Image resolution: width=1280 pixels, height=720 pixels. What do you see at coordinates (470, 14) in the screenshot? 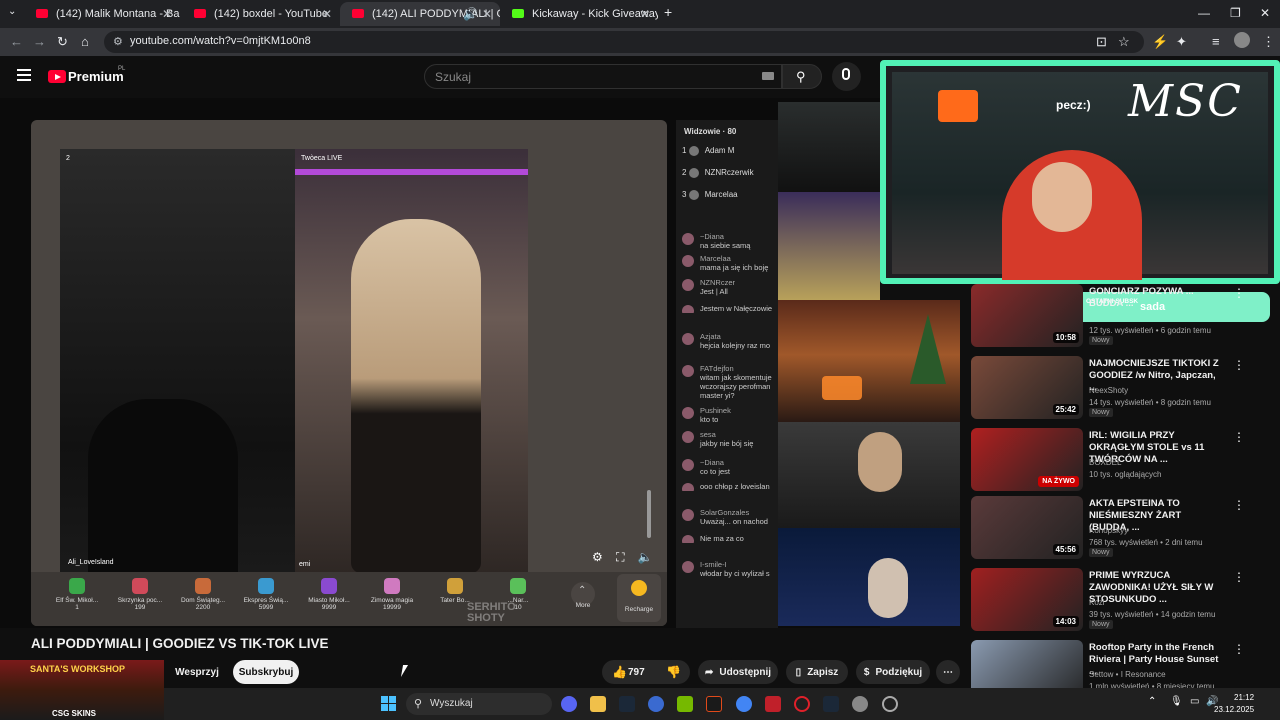
I see `audio-playing-icon: 🔊` at bounding box center [470, 14].